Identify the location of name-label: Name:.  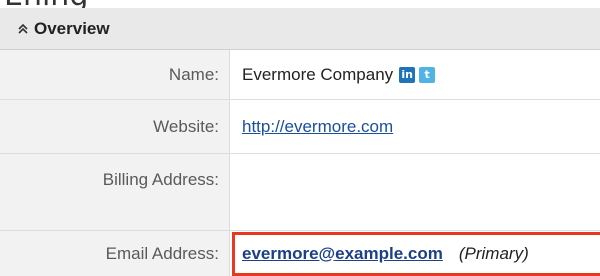
(115, 74).